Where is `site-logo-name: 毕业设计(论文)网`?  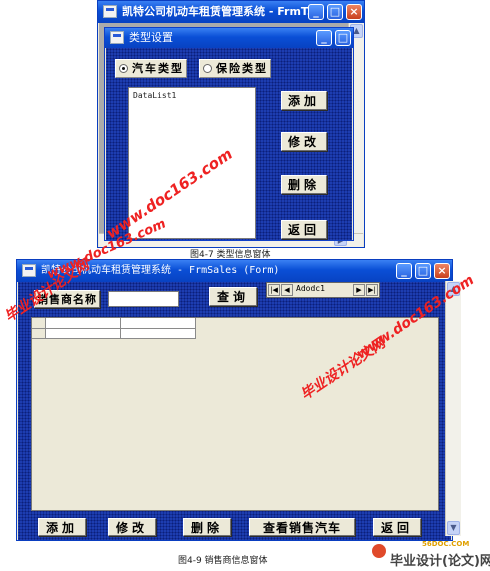
site-logo-name: 毕业设计(论文)网 is located at coordinates (440, 561).